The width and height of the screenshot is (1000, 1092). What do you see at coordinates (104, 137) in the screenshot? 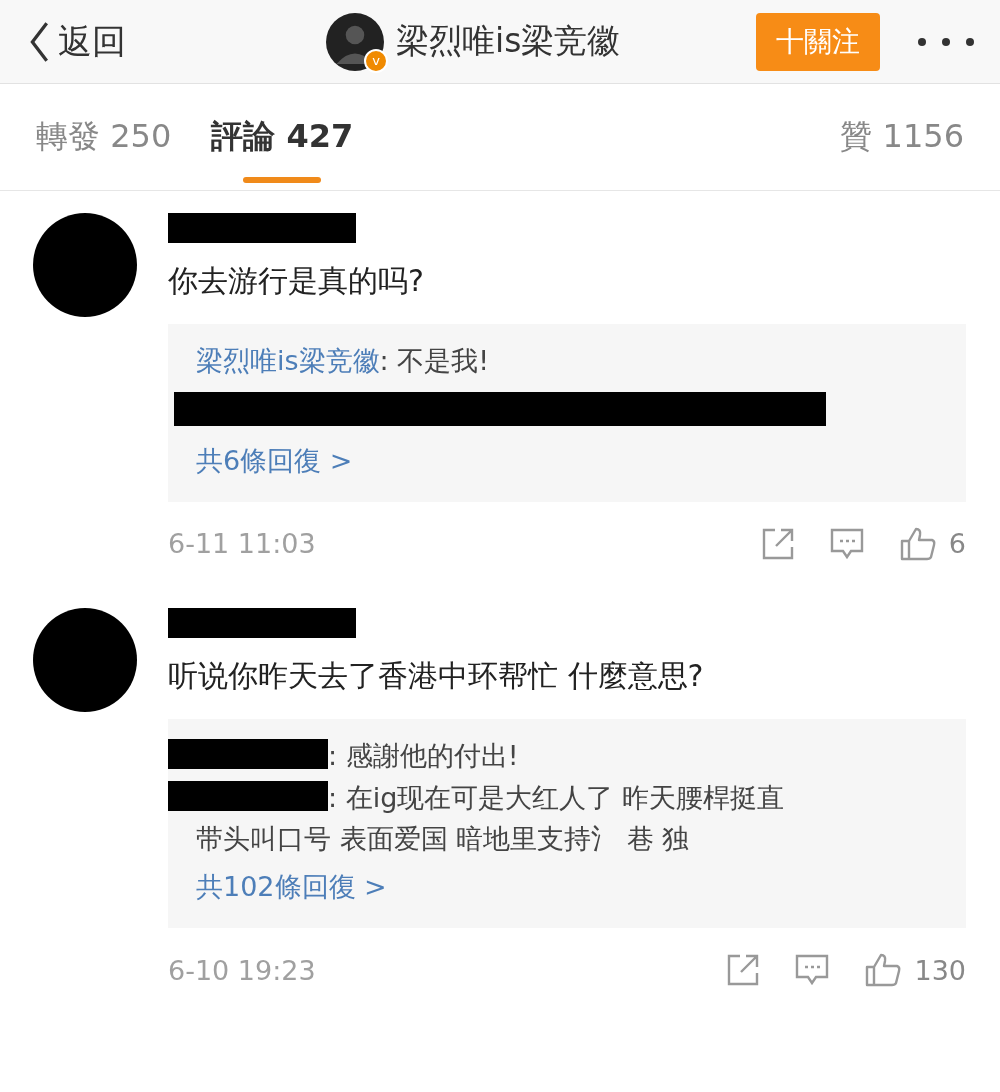
I see `tab: 轉發 250` at bounding box center [104, 137].